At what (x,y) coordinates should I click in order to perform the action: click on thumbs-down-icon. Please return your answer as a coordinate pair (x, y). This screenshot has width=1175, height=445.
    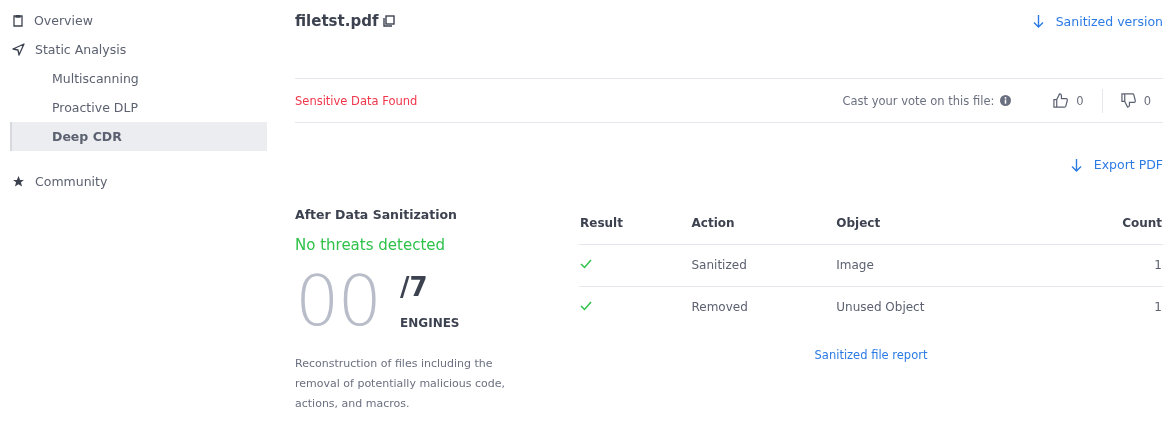
    Looking at the image, I should click on (1128, 100).